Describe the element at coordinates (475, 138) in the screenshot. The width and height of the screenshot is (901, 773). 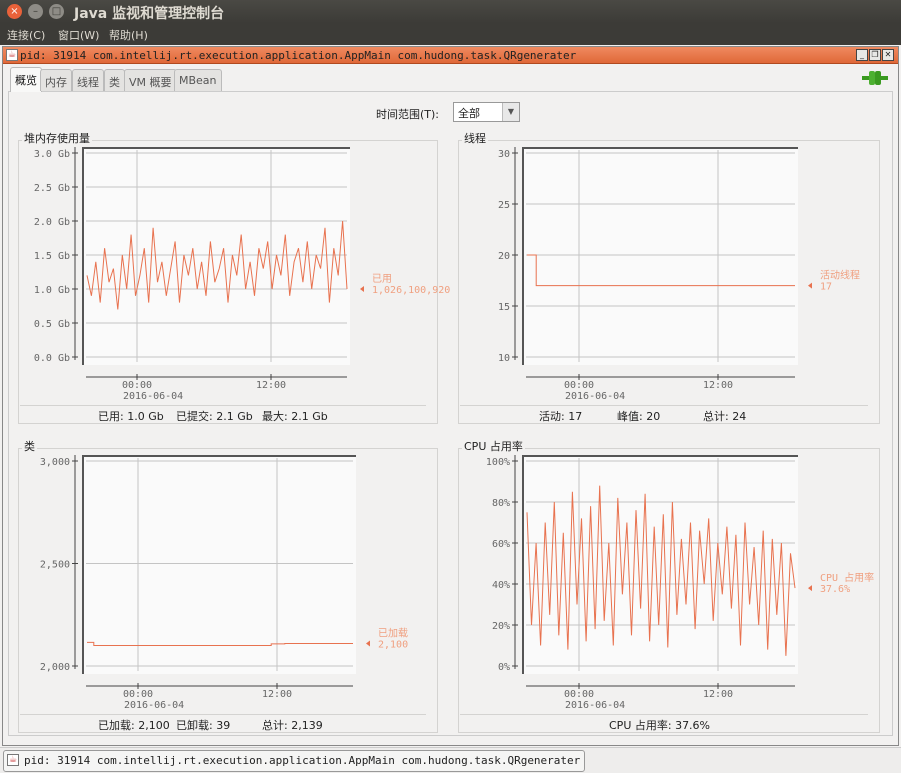
I see `threads-panel-title: 线程` at that location.